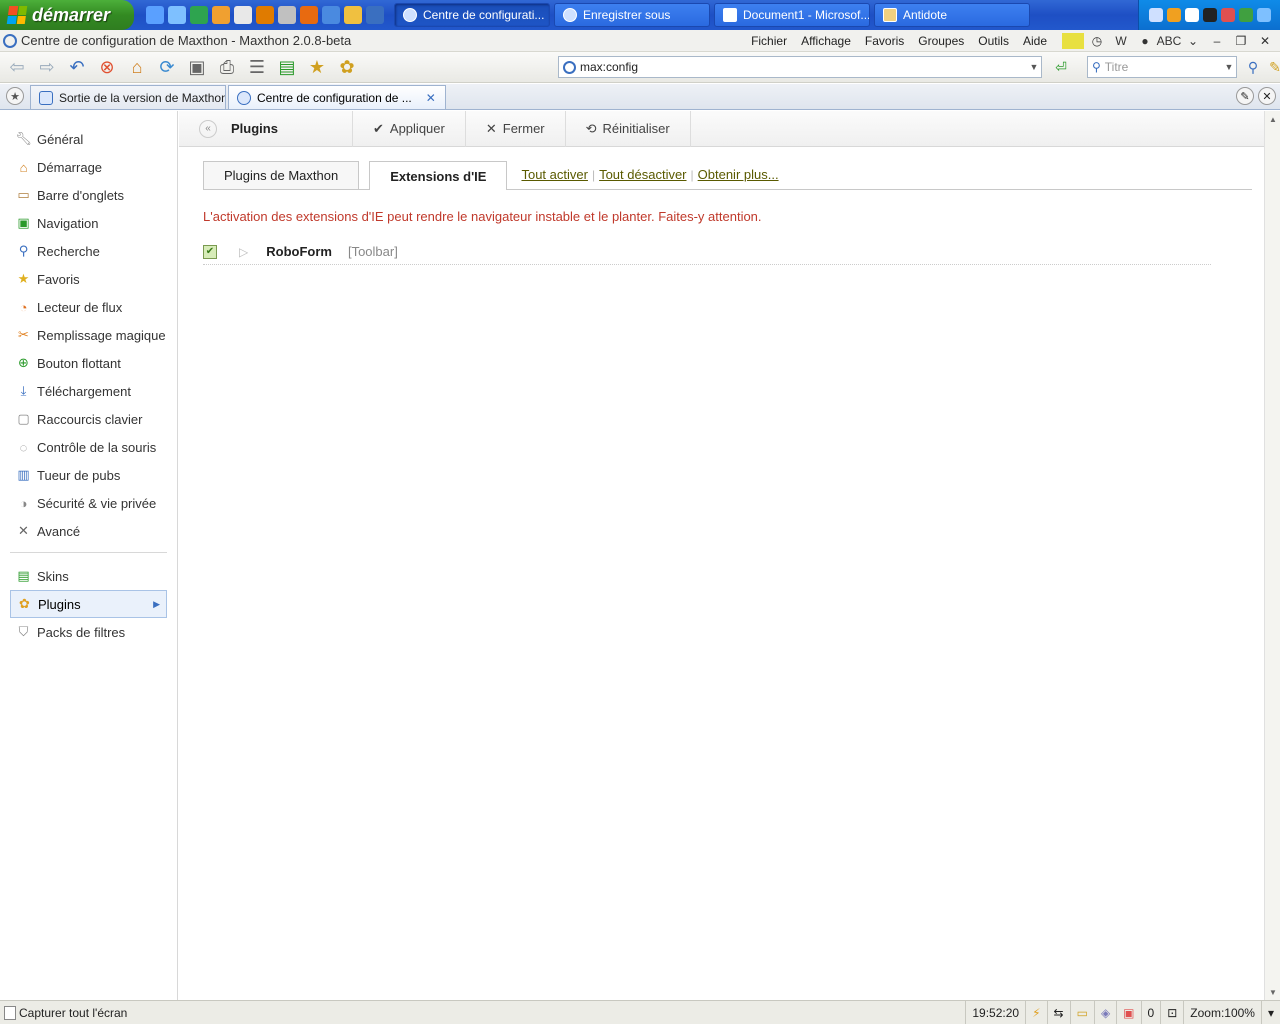 This screenshot has height=1024, width=1280. I want to click on menu-affichage: Affichage, so click(826, 41).